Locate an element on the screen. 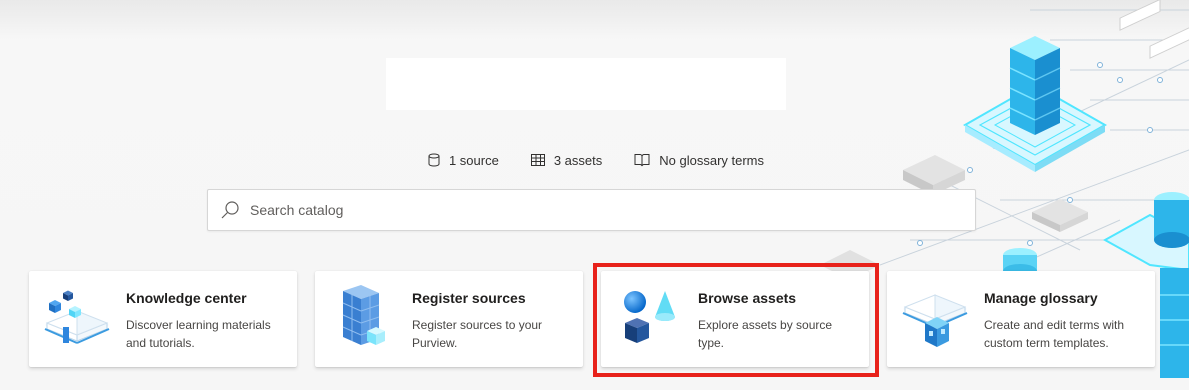 The height and width of the screenshot is (390, 1189). stacked-blocks-icon is located at coordinates (363, 315).